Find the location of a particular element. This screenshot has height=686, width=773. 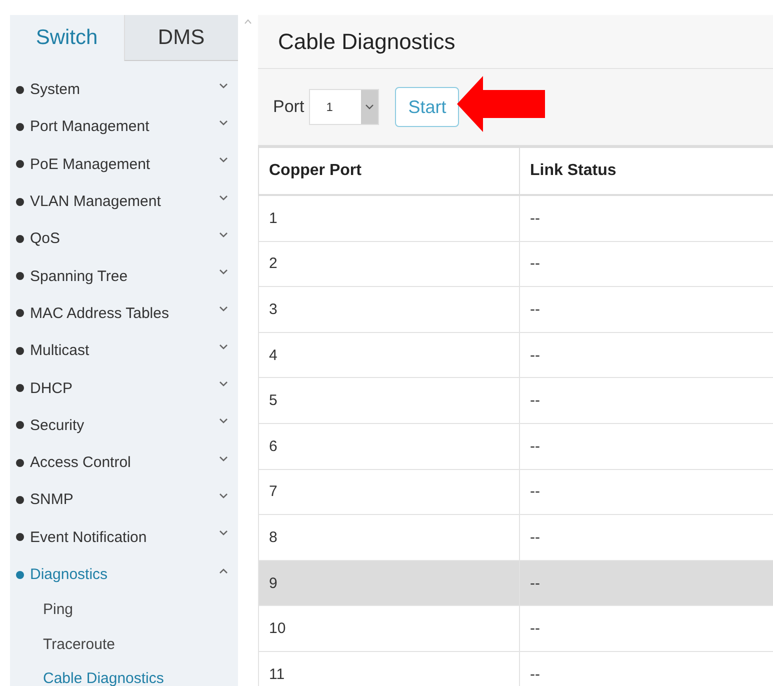

menu-item: MAC Address Tables is located at coordinates (124, 313).